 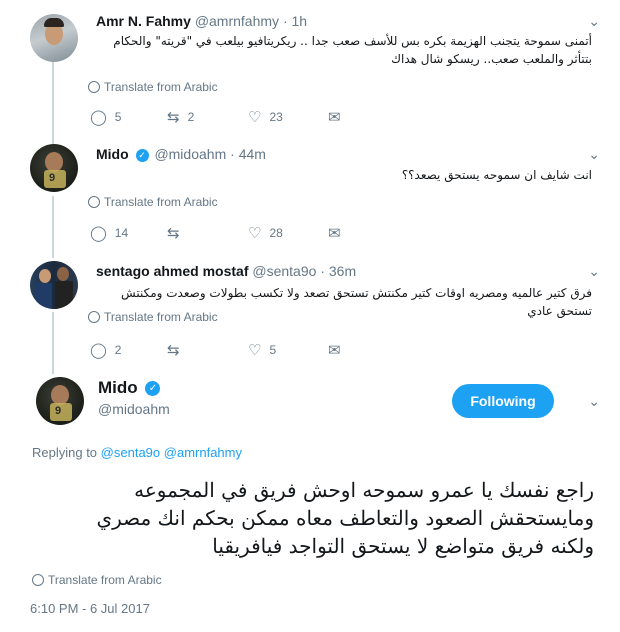 What do you see at coordinates (121, 233) in the screenshot?
I see `reply-count: 14` at bounding box center [121, 233].